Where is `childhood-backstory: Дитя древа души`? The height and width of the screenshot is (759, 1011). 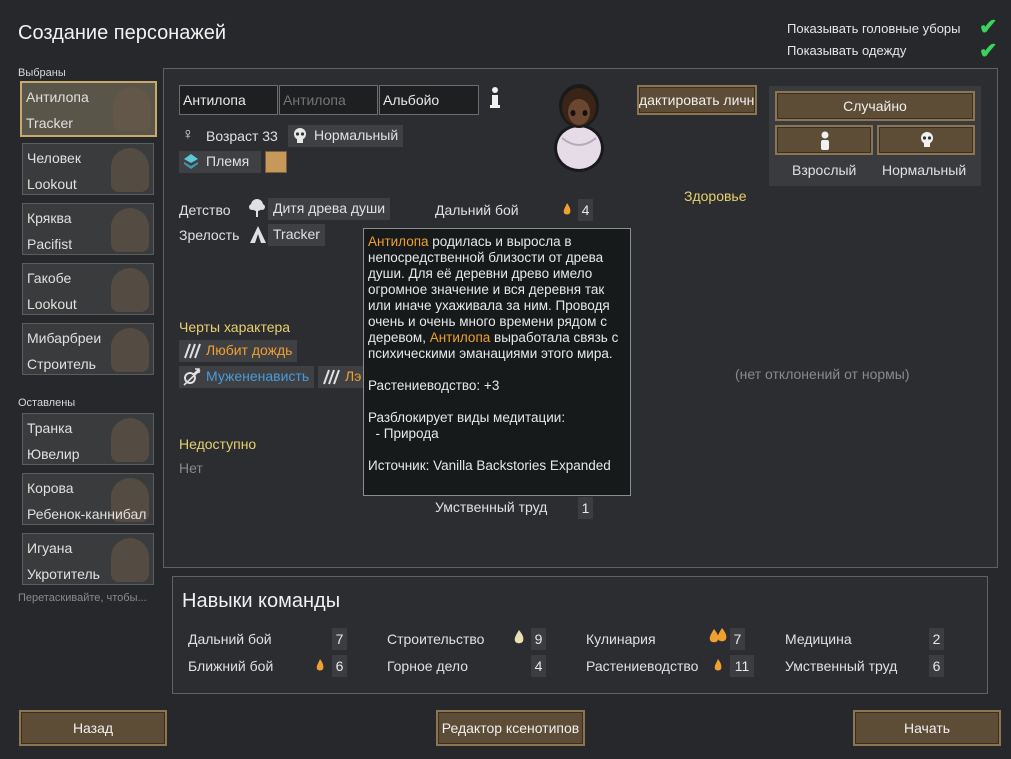 childhood-backstory: Дитя древа души is located at coordinates (329, 209).